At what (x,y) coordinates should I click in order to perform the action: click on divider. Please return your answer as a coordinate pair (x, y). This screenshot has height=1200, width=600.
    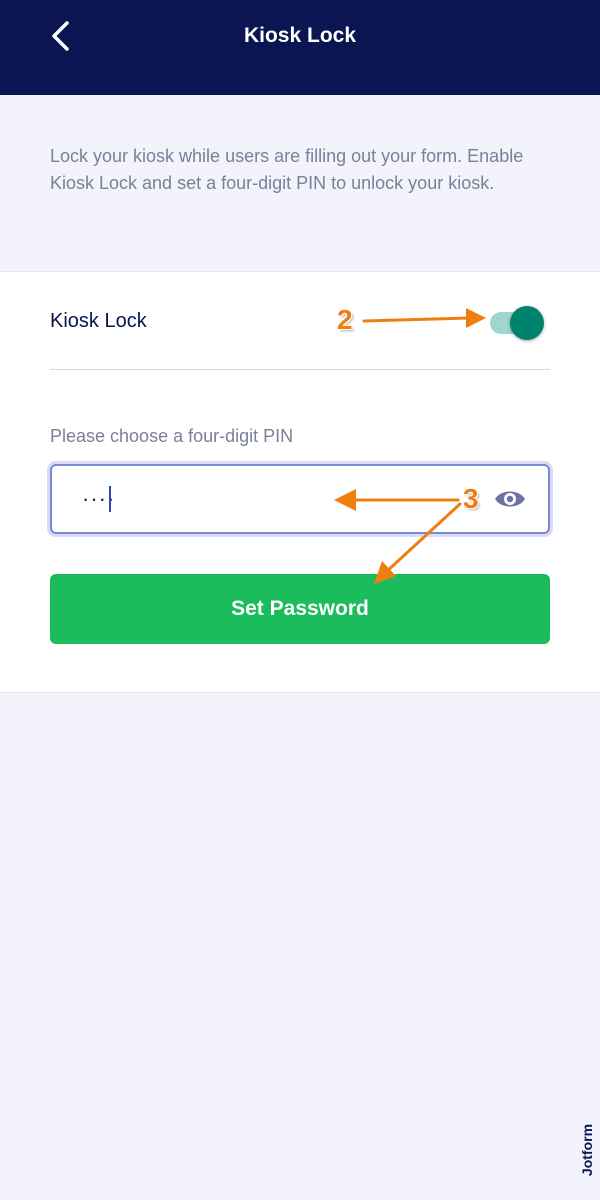
    Looking at the image, I should click on (300, 369).